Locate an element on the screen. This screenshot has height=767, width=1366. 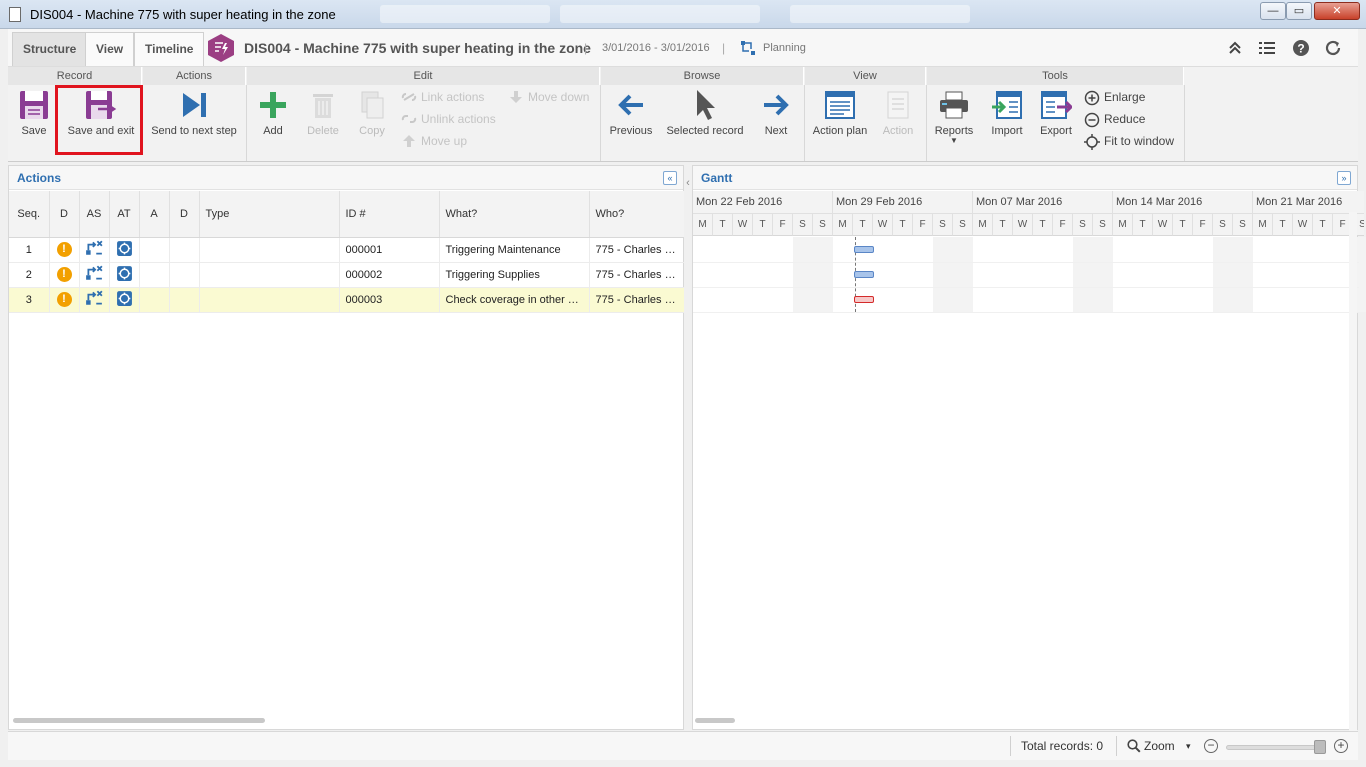
move-up-button: Move up is located at coordinates (441, 141).